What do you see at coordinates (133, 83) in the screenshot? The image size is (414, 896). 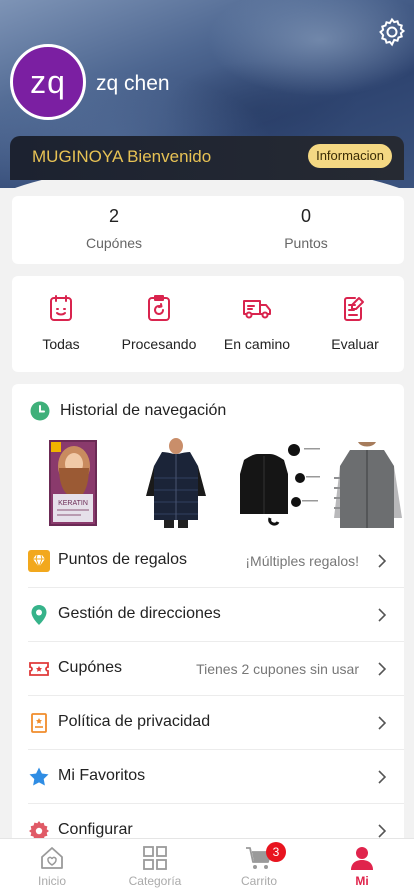 I see `user-name: zq chen` at bounding box center [133, 83].